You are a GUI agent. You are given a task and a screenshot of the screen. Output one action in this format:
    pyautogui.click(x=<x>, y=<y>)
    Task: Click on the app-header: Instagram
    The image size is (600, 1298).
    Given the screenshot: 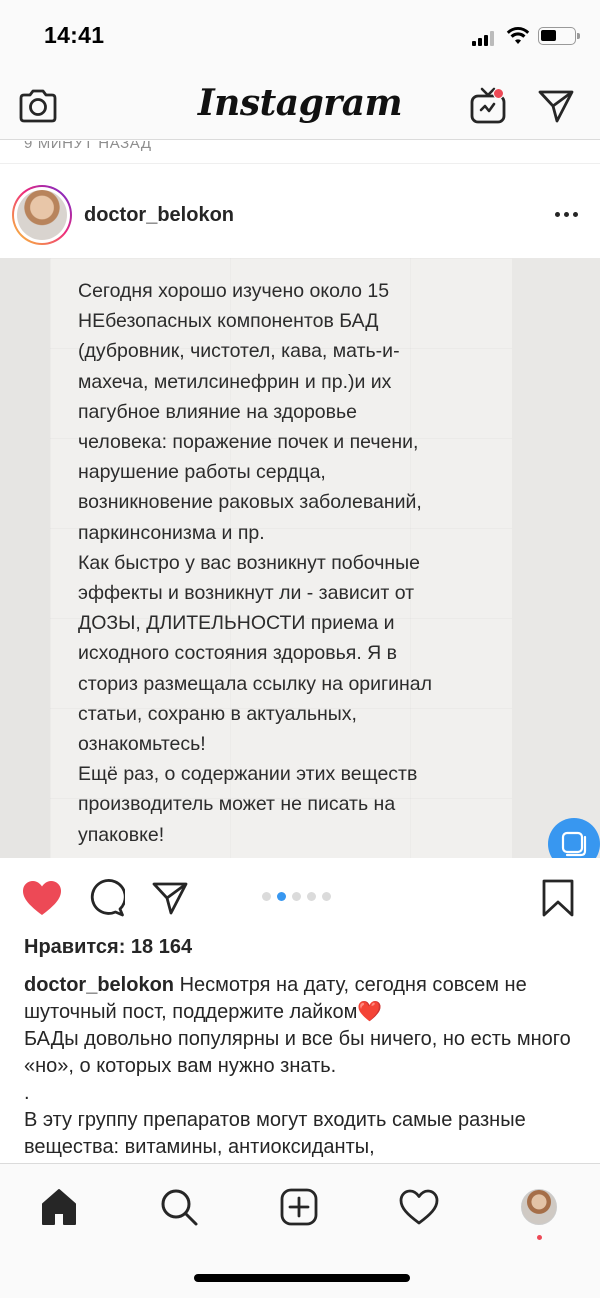 What is the action you would take?
    pyautogui.click(x=300, y=106)
    